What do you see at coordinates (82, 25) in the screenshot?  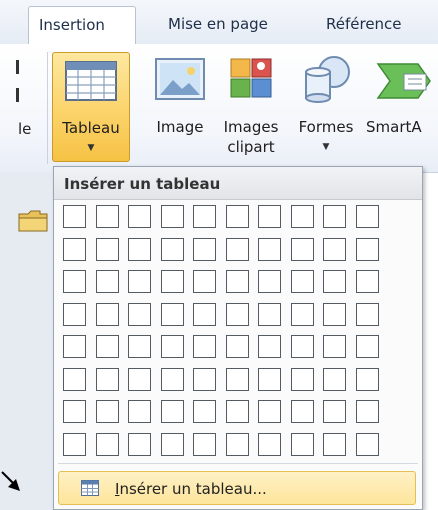 I see `tab-insertion: Insertion` at bounding box center [82, 25].